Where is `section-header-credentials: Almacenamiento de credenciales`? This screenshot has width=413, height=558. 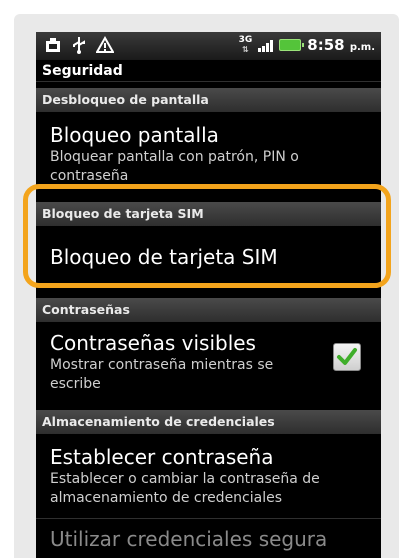 section-header-credentials: Almacenamiento de credenciales is located at coordinates (208, 422).